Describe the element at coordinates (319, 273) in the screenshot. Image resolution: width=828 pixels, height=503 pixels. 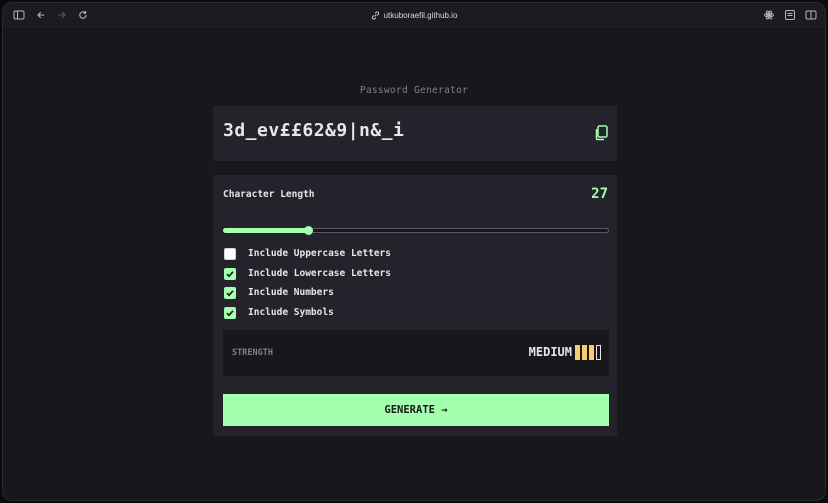
I see `option-label: Include Lowercase Letters` at that location.